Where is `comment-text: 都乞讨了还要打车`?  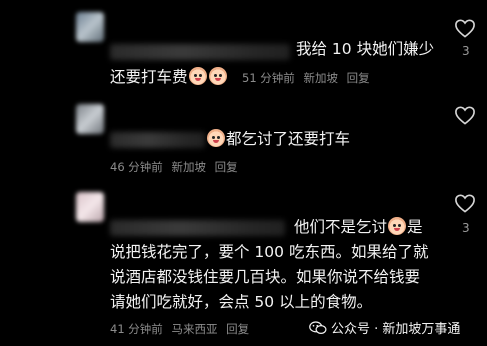 comment-text: 都乞讨了还要打车 is located at coordinates (278, 139).